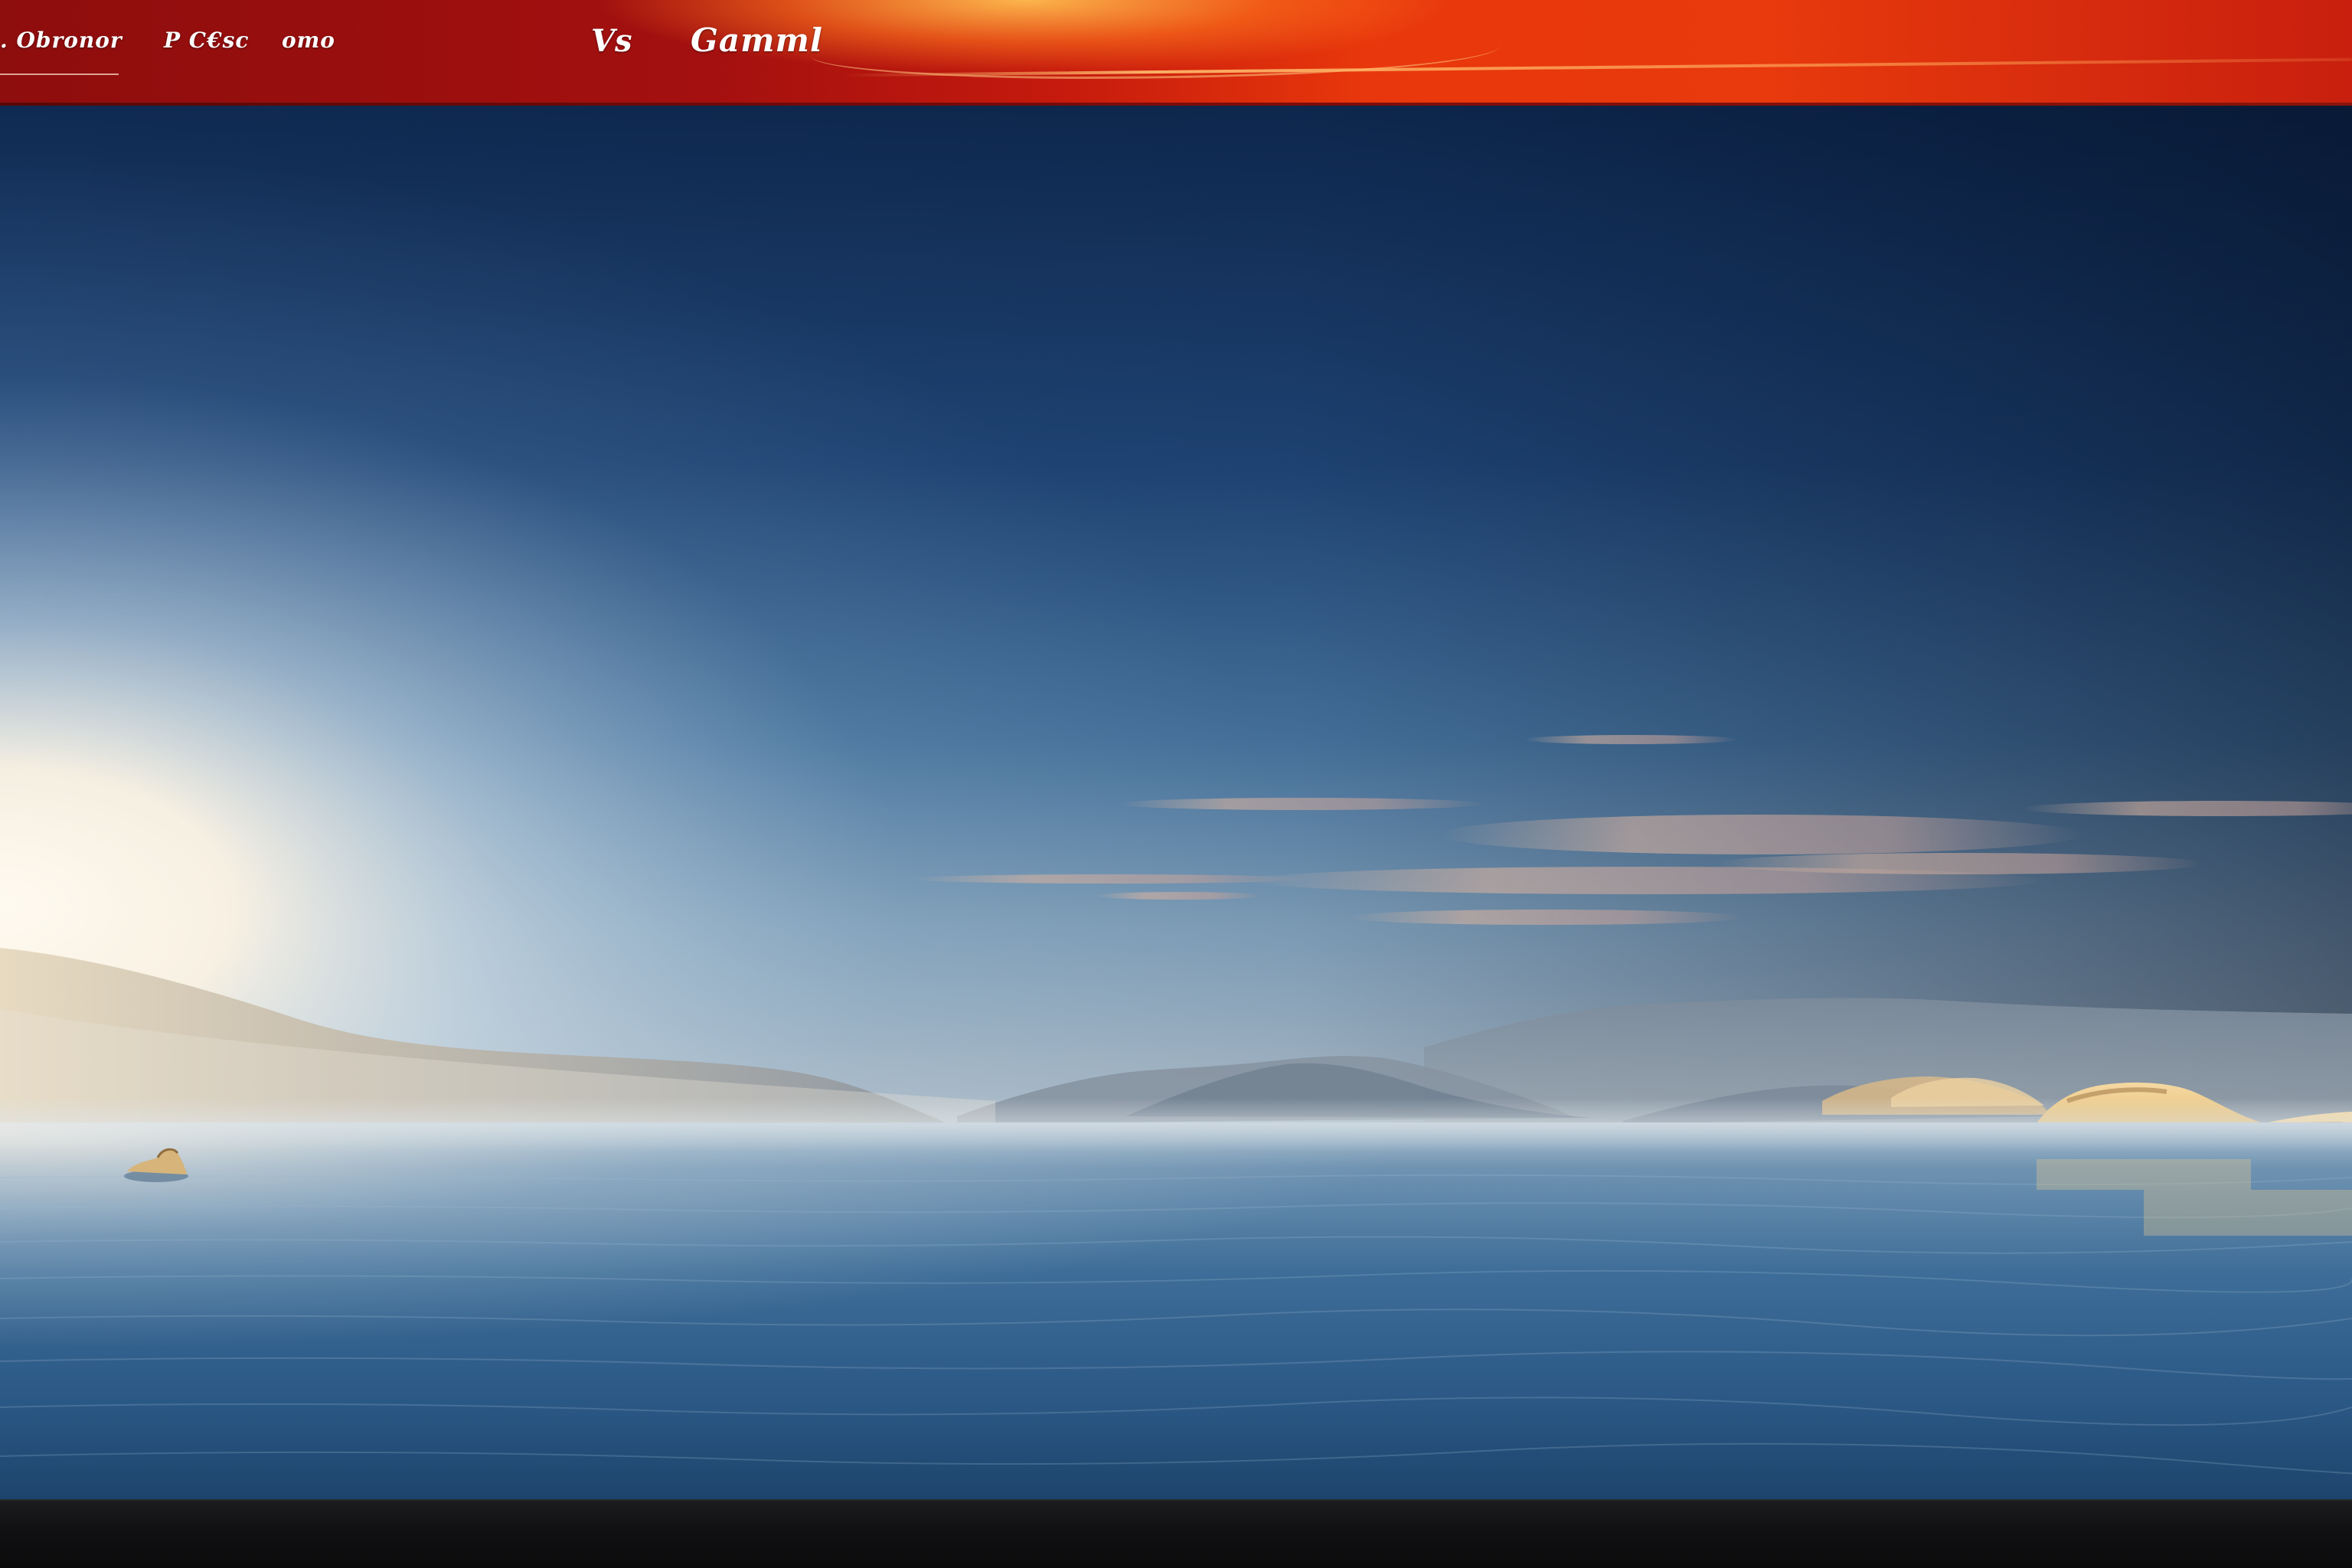 The height and width of the screenshot is (1568, 2352). Describe the element at coordinates (206, 40) in the screenshot. I see `nav-item-2: P C€sc` at that location.